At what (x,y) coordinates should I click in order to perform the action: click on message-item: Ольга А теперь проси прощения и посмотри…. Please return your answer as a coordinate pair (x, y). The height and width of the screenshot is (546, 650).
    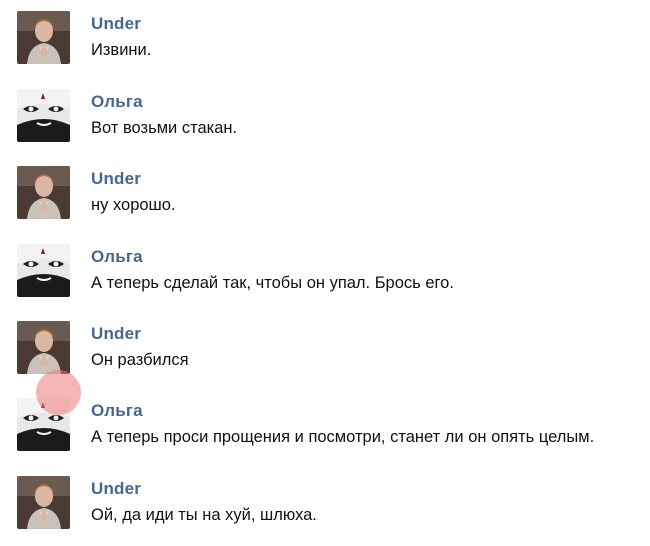
    Looking at the image, I should click on (329, 429).